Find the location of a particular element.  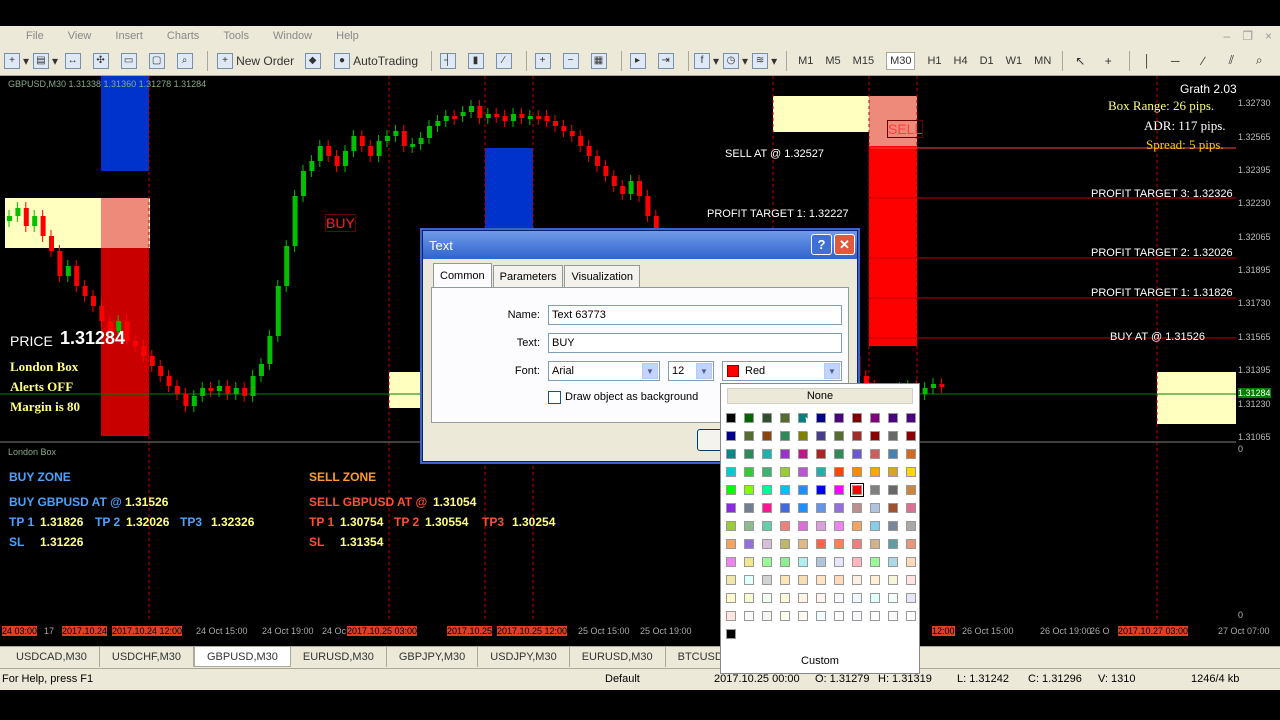

chart-tab: USDCHF,M30 is located at coordinates (147, 657).